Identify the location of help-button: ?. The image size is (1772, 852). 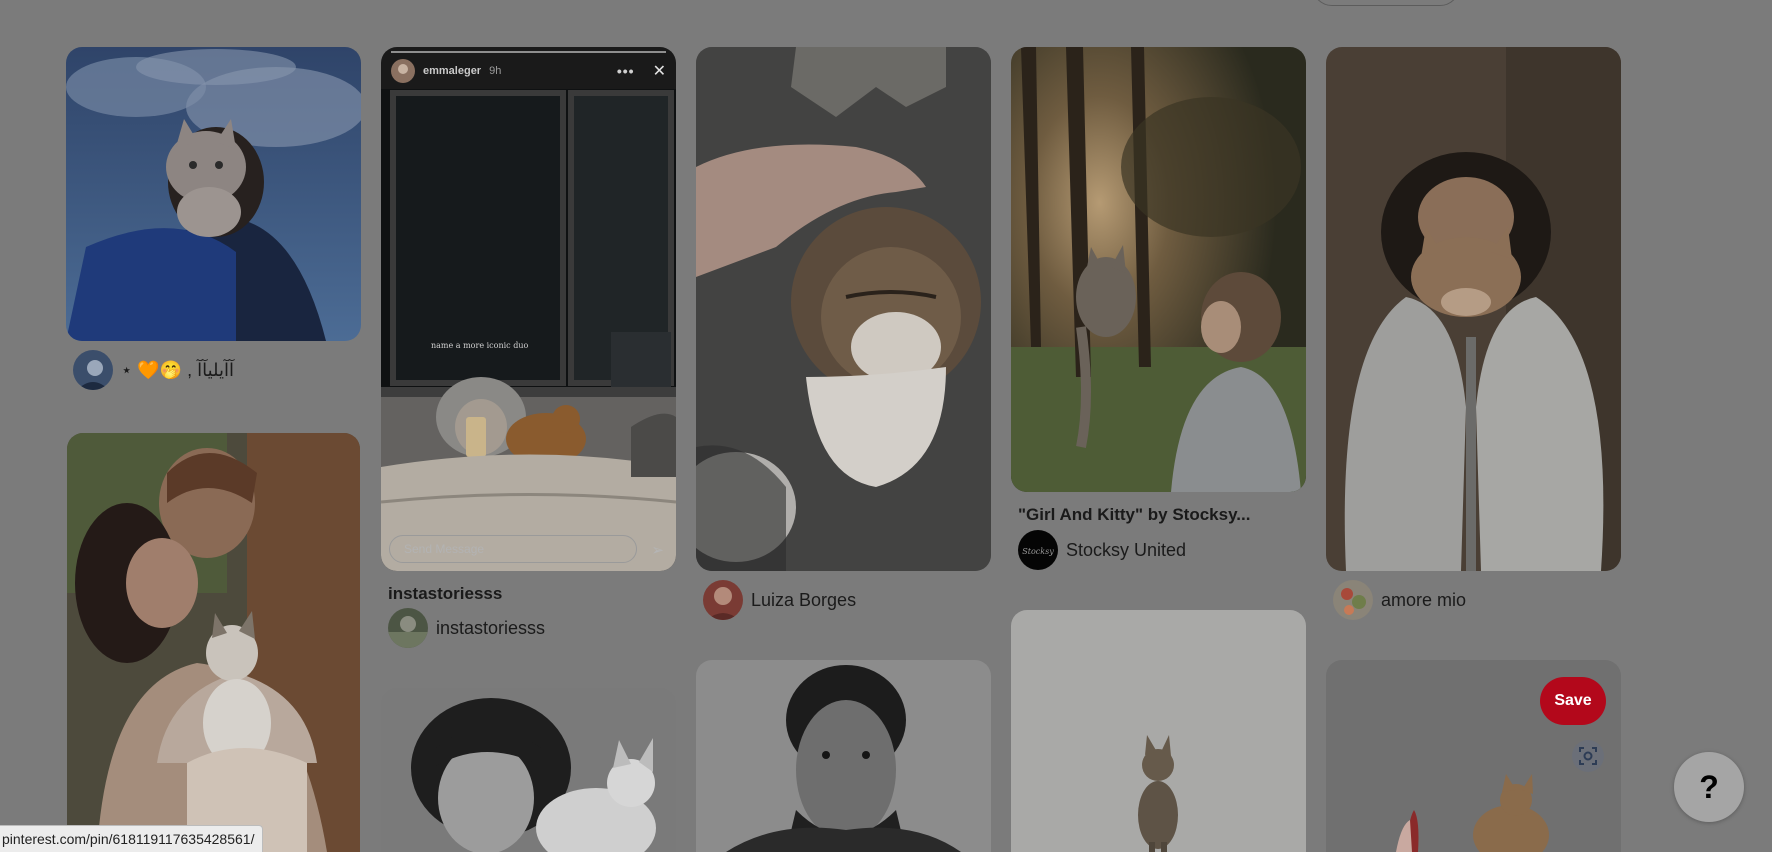
(1709, 787).